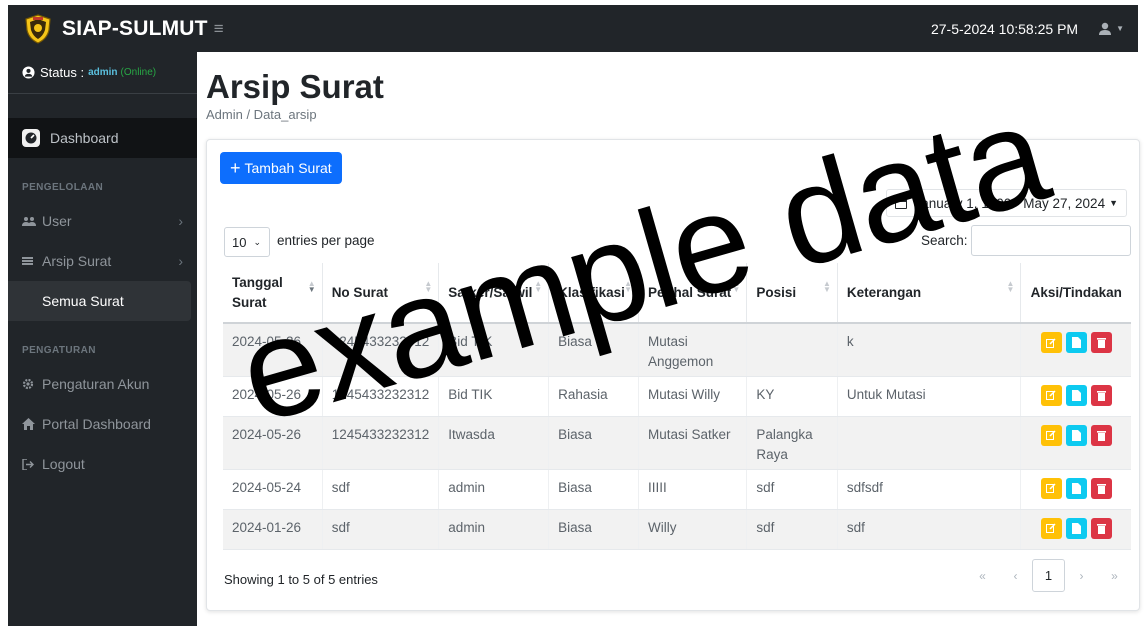 This screenshot has height=626, width=1144. What do you see at coordinates (59, 350) in the screenshot?
I see `sidebar-heading-pengaturan: PENGATURAN` at bounding box center [59, 350].